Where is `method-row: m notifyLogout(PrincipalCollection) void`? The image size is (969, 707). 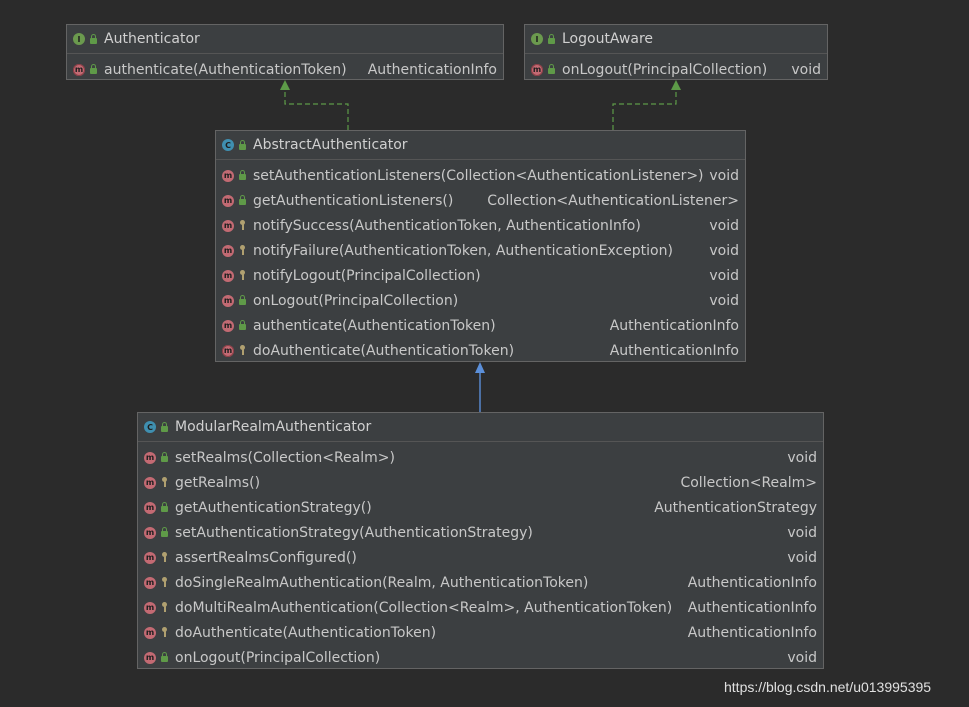
method-row: m notifyLogout(PrincipalCollection) void is located at coordinates (480, 275).